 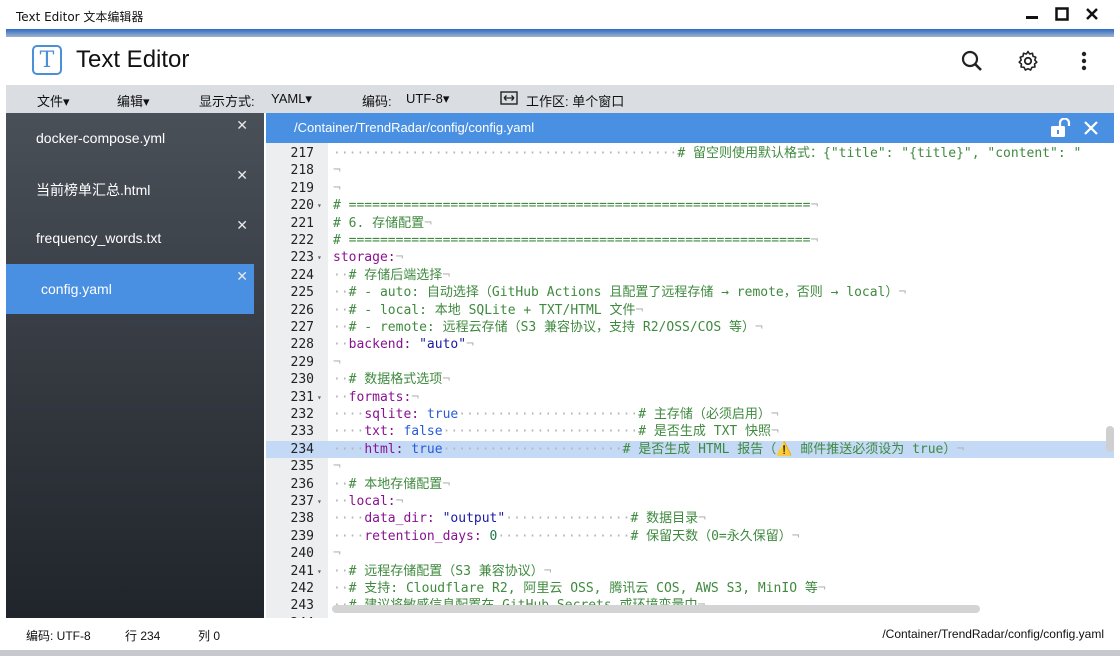 I want to click on maximize-button, so click(x=1062, y=14).